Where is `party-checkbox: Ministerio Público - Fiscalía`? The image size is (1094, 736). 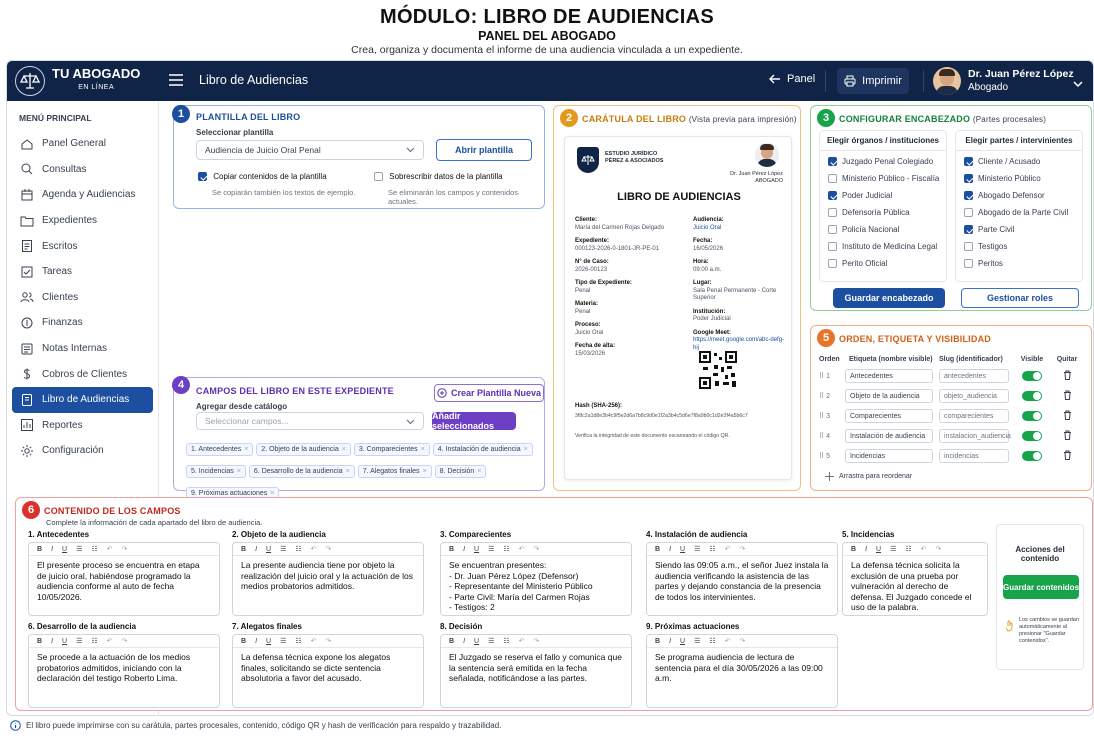 party-checkbox: Ministerio Público - Fiscalía is located at coordinates (883, 178).